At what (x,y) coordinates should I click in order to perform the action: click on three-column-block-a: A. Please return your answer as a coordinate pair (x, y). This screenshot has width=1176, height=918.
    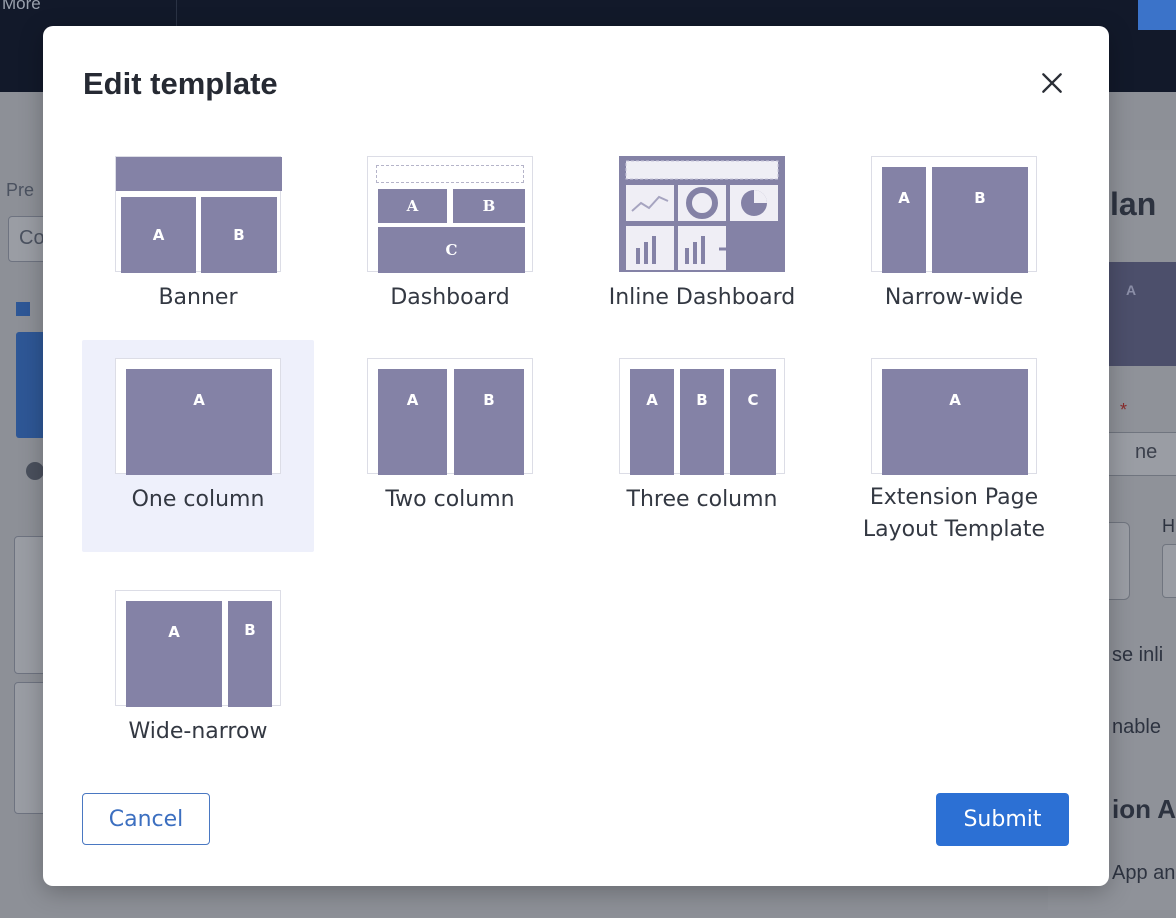
    Looking at the image, I should click on (652, 422).